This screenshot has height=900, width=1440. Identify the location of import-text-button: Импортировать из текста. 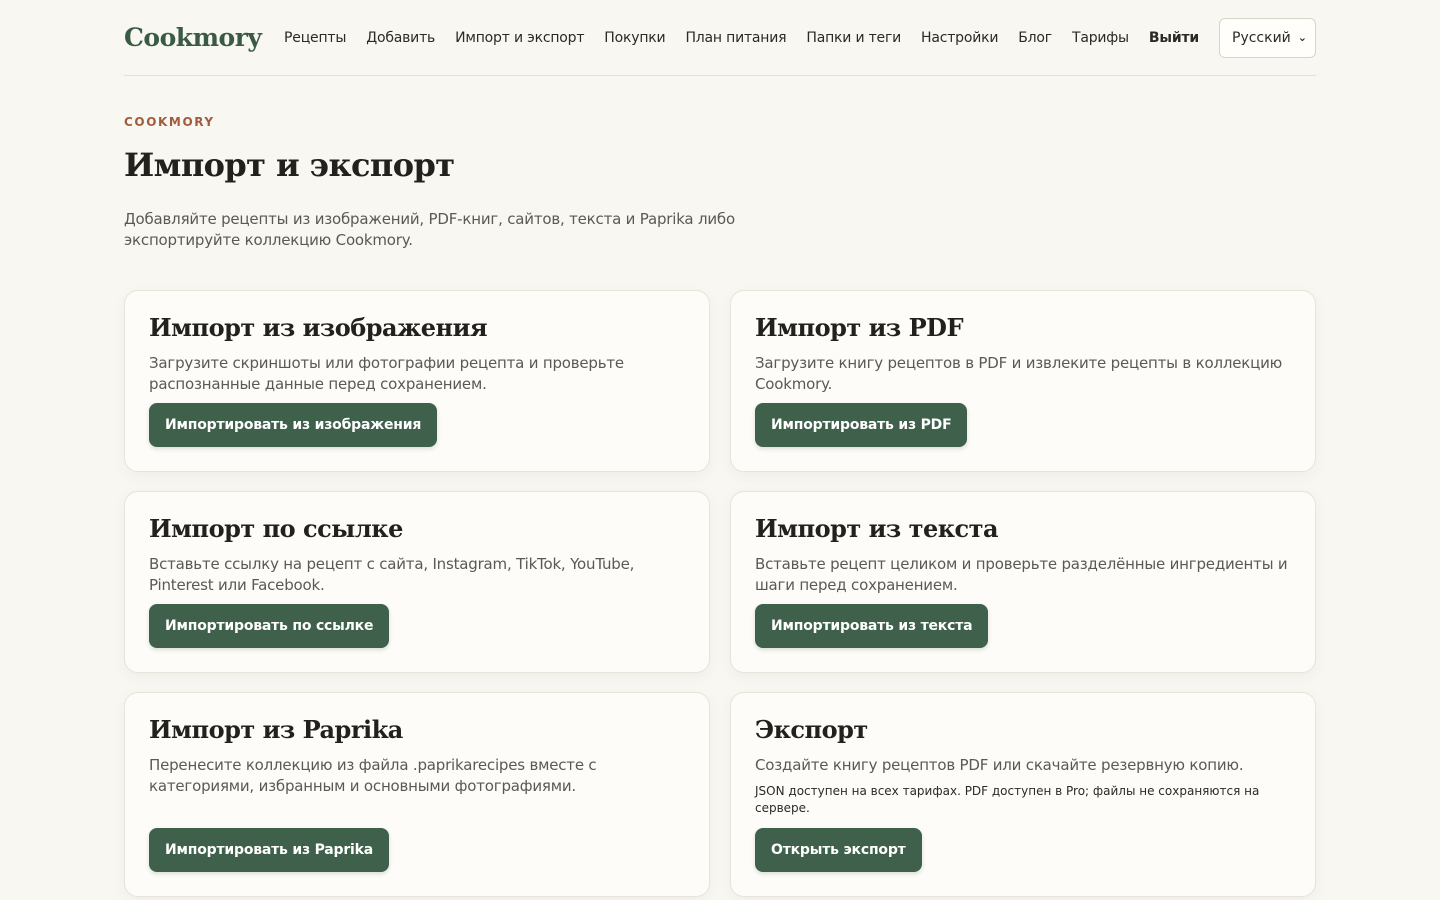
(872, 626).